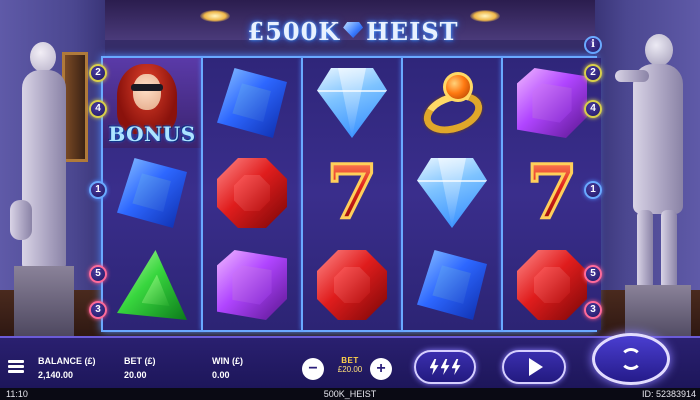 This screenshot has height=400, width=700. What do you see at coordinates (140, 368) in the screenshot?
I see `bet-display: BET (£) 20.00` at bounding box center [140, 368].